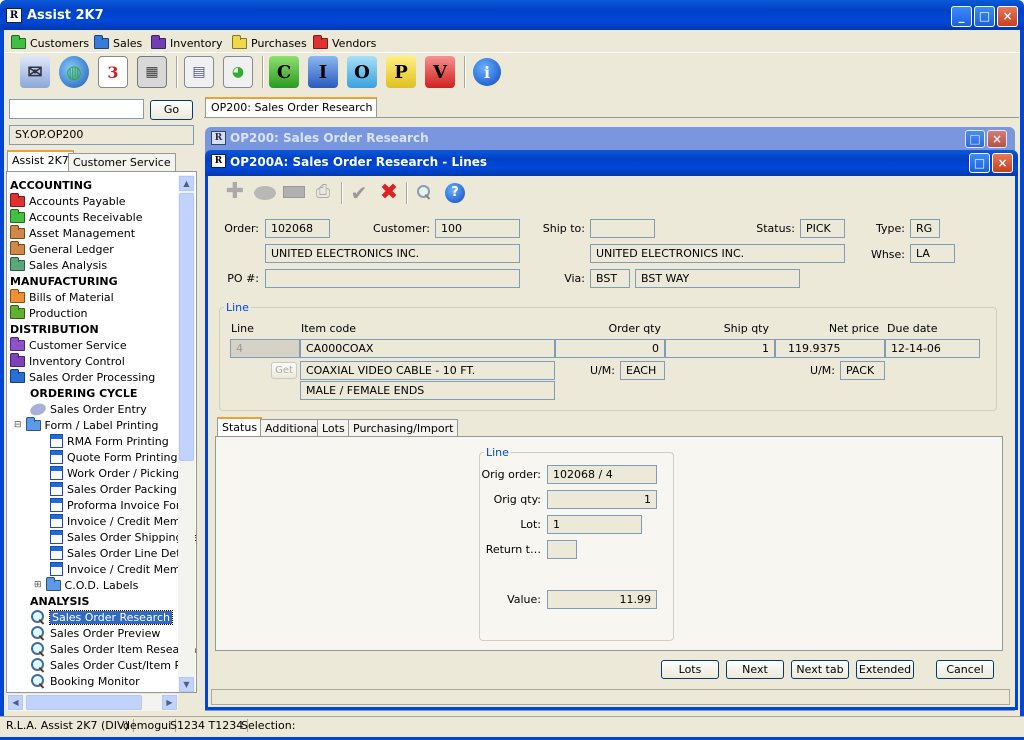 The width and height of the screenshot is (1024, 740). Describe the element at coordinates (50, 43) in the screenshot. I see `menu-customers: Customers` at that location.